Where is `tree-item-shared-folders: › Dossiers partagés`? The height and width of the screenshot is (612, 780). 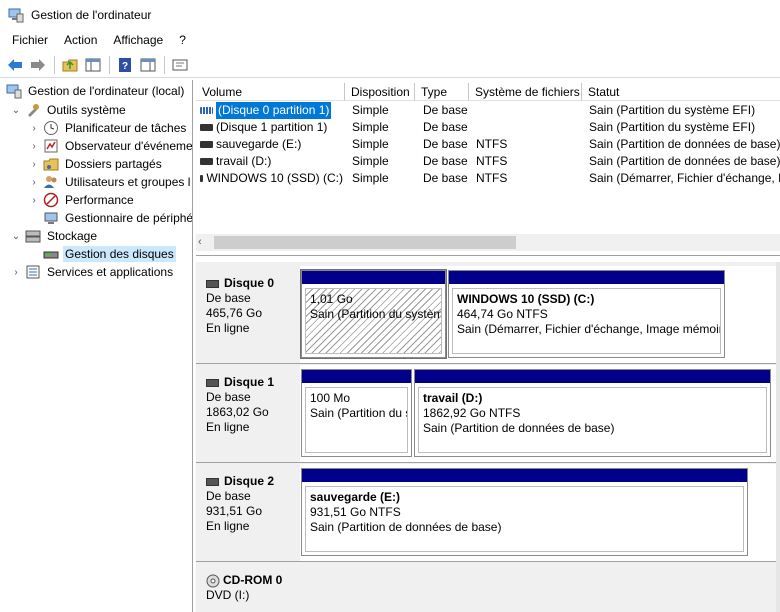 tree-item-shared-folders: › Dossiers partagés is located at coordinates (96, 164).